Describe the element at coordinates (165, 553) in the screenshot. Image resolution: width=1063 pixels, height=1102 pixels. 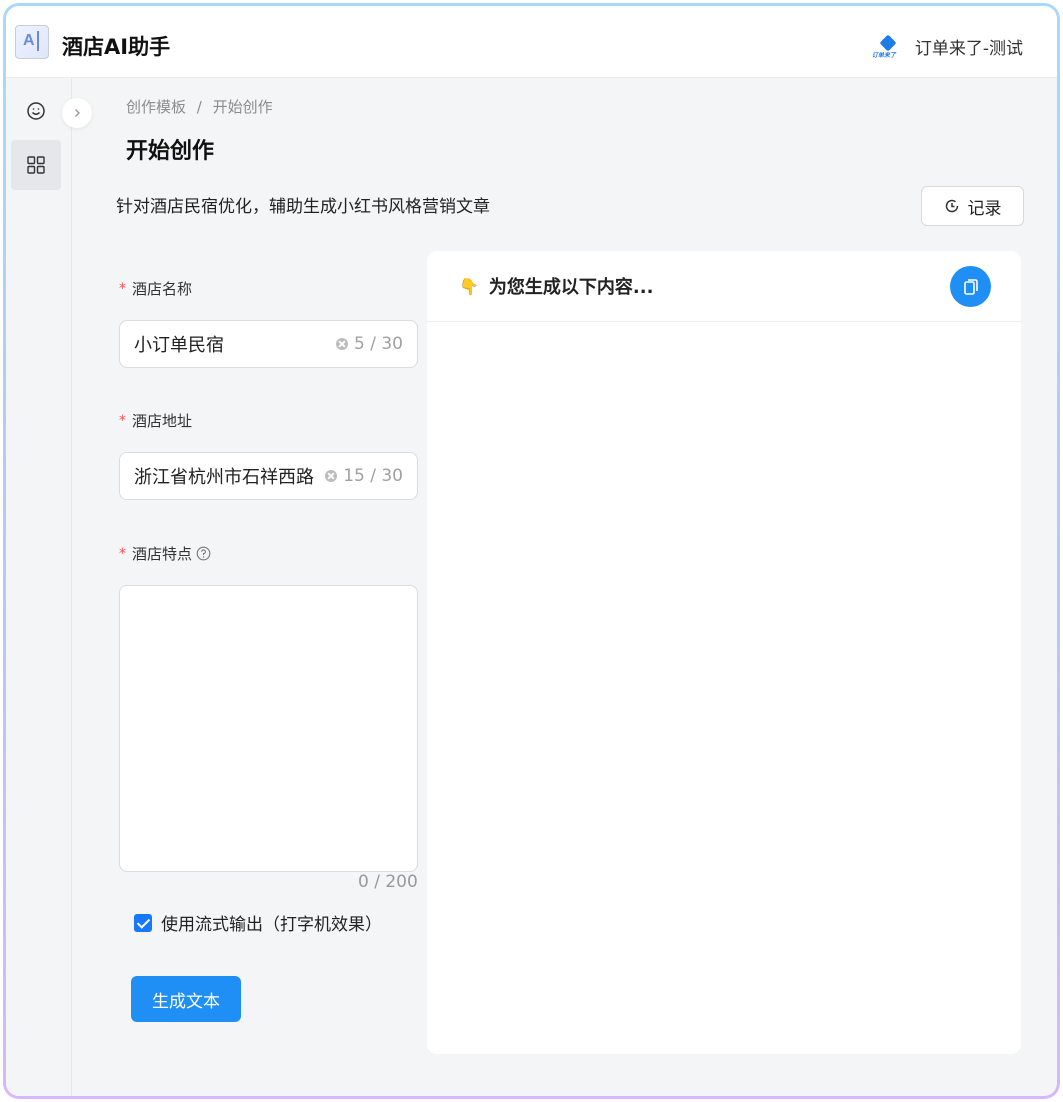
I see `hotel-features-label: * 酒店特点` at that location.